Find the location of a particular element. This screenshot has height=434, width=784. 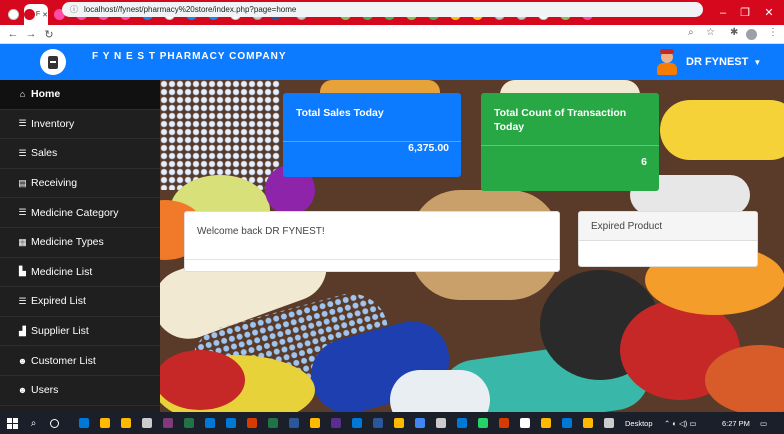

extensions-icon: ✱ is located at coordinates (734, 32).